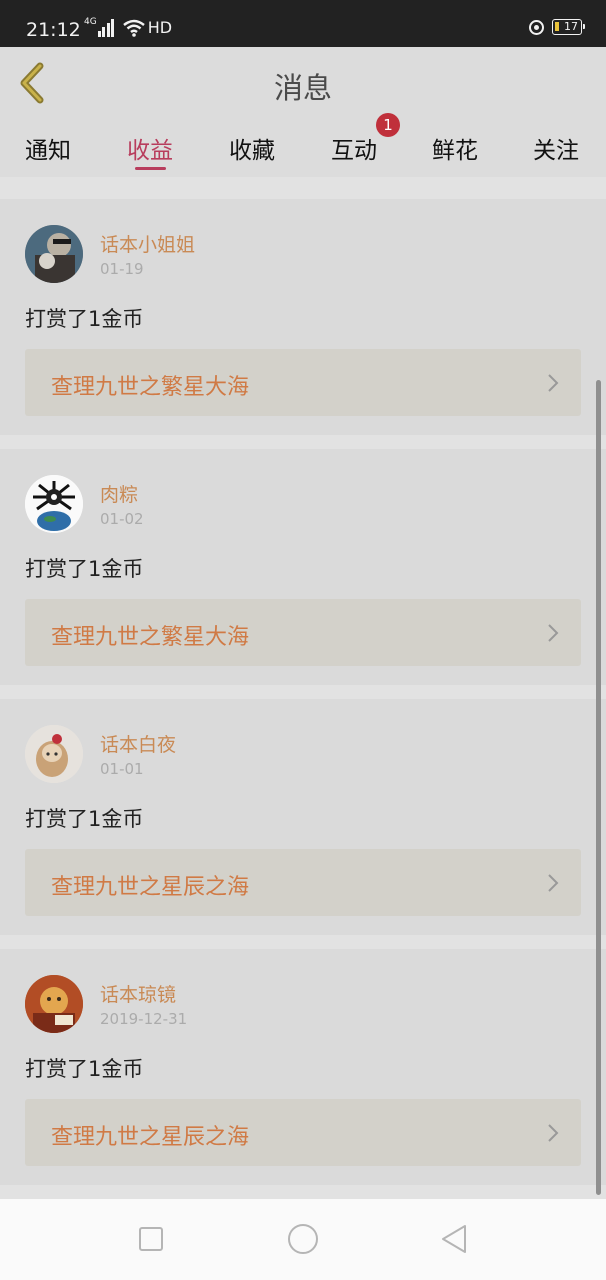 The height and width of the screenshot is (1280, 606). Describe the element at coordinates (302, 88) in the screenshot. I see `page-title: 消息` at that location.